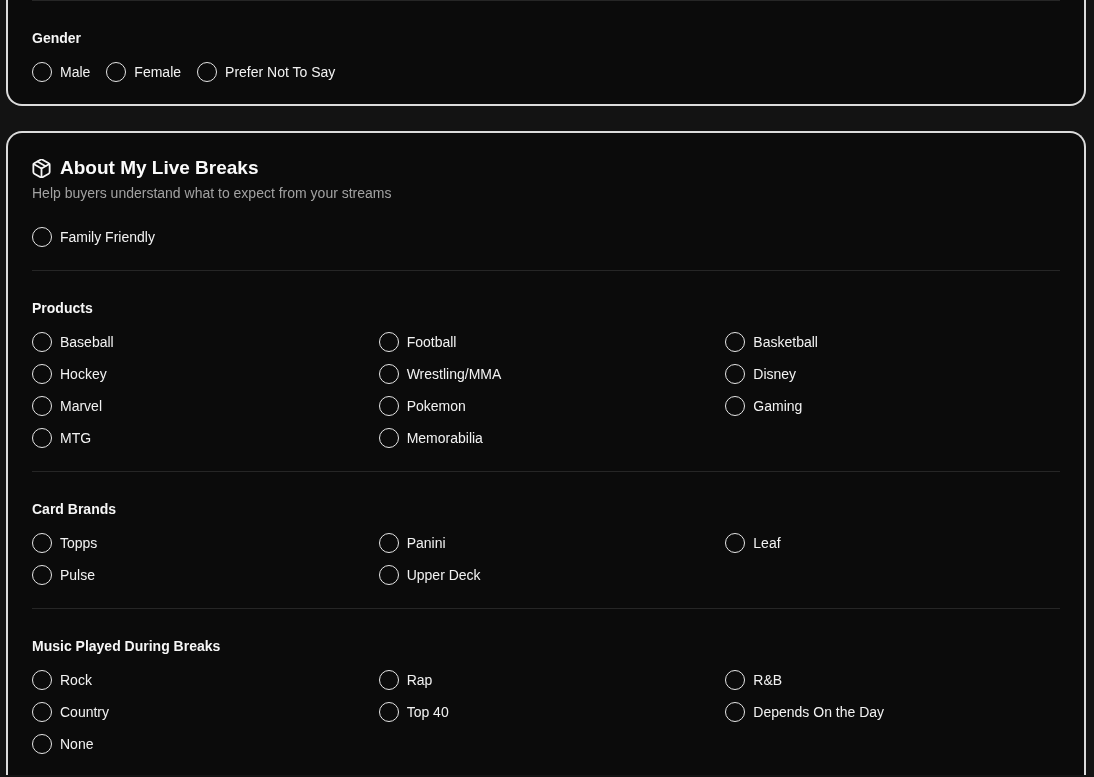  I want to click on section-title: About My Live Breaks, so click(159, 168).